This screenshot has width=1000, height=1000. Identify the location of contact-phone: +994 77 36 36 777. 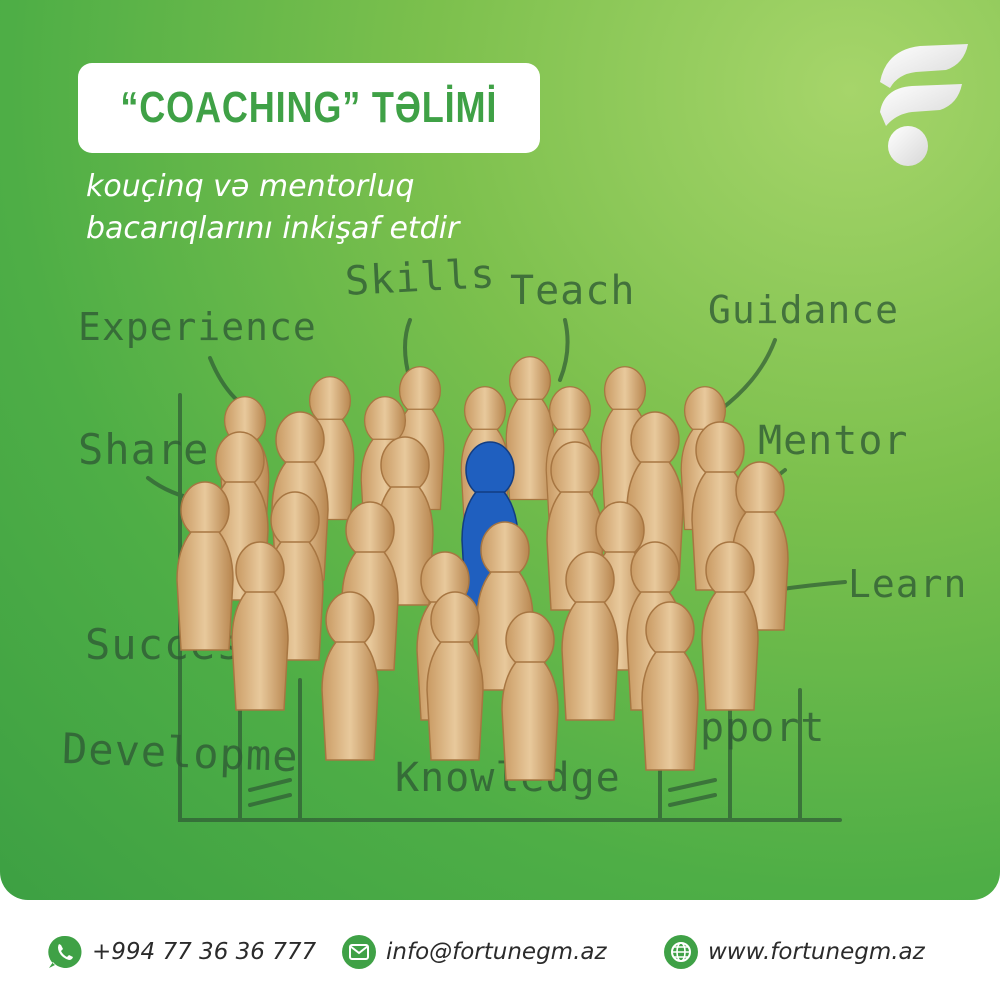
(181, 952).